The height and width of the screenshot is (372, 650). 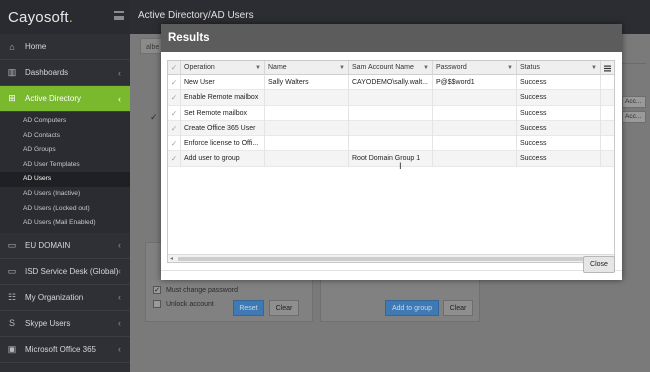 I want to click on sidebar-subitem-ad-users-locked-out: AD Users (Locked out), so click(x=65, y=209).